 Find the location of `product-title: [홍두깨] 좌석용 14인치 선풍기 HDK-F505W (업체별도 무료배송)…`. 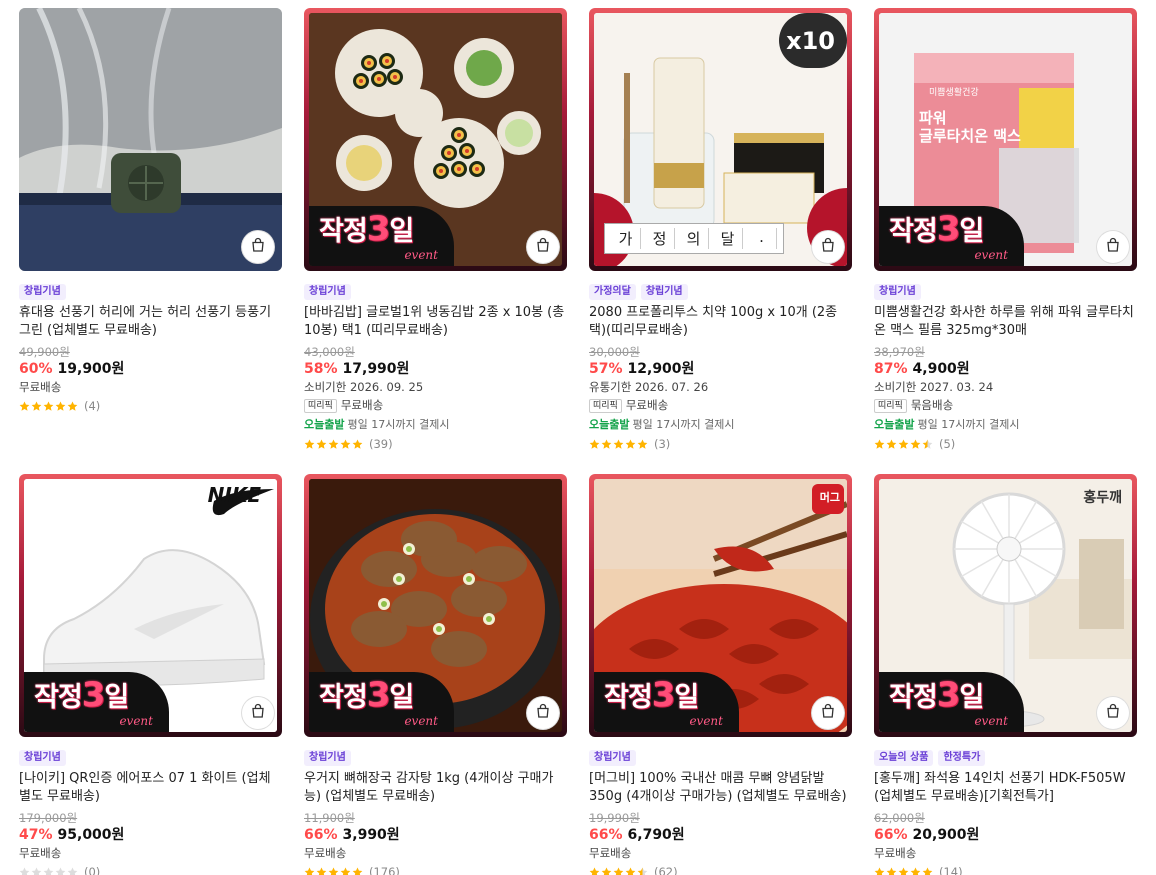

product-title: [홍두깨] 좌석용 14인치 선풍기 HDK-F505W (업체별도 무료배송)… is located at coordinates (1005, 788).